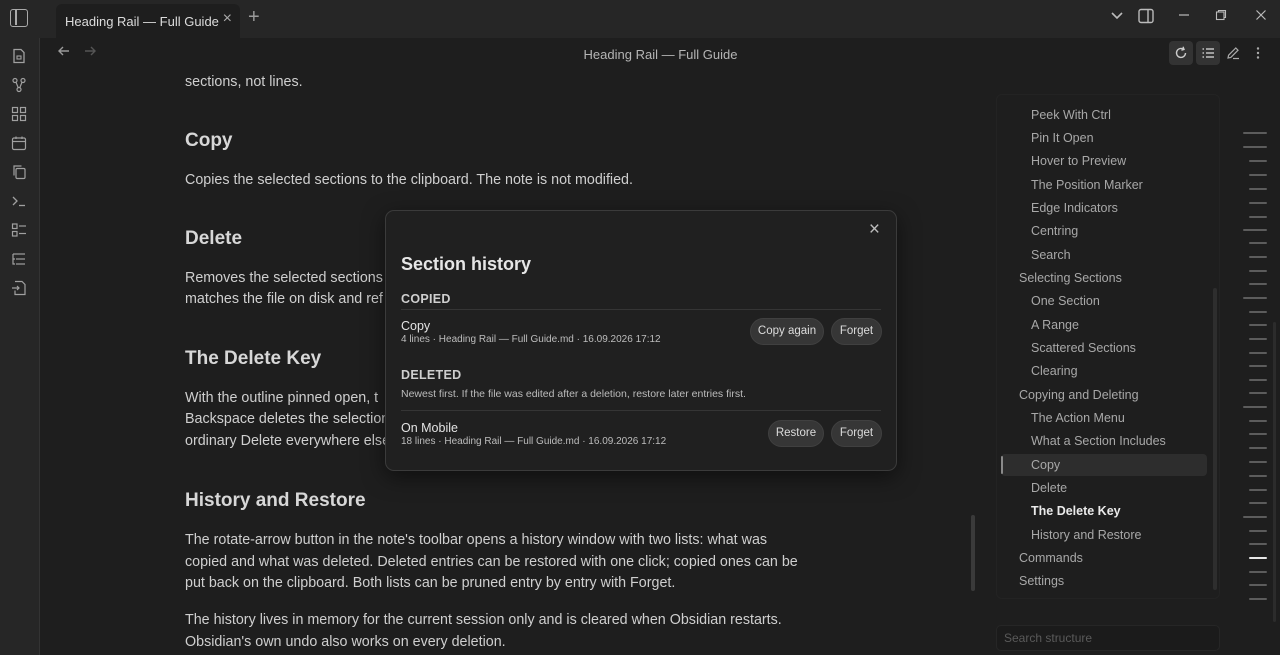  I want to click on outline-item: Search, so click(1051, 255).